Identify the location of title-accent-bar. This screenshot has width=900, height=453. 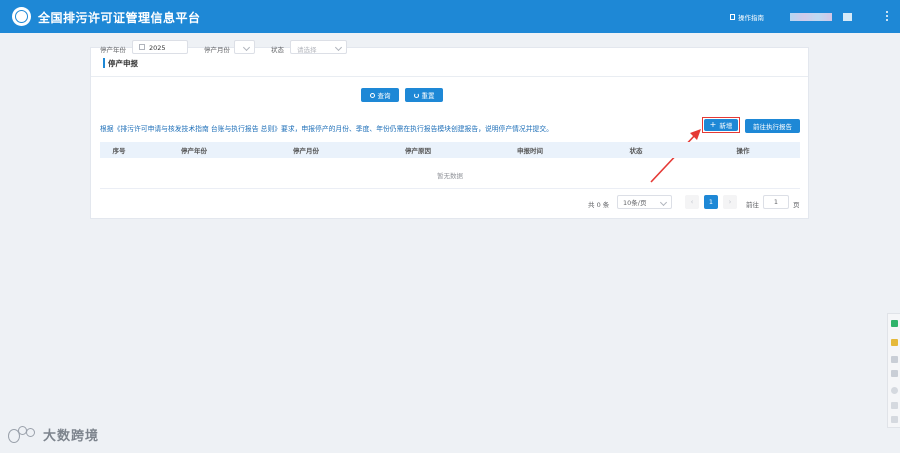
(104, 63).